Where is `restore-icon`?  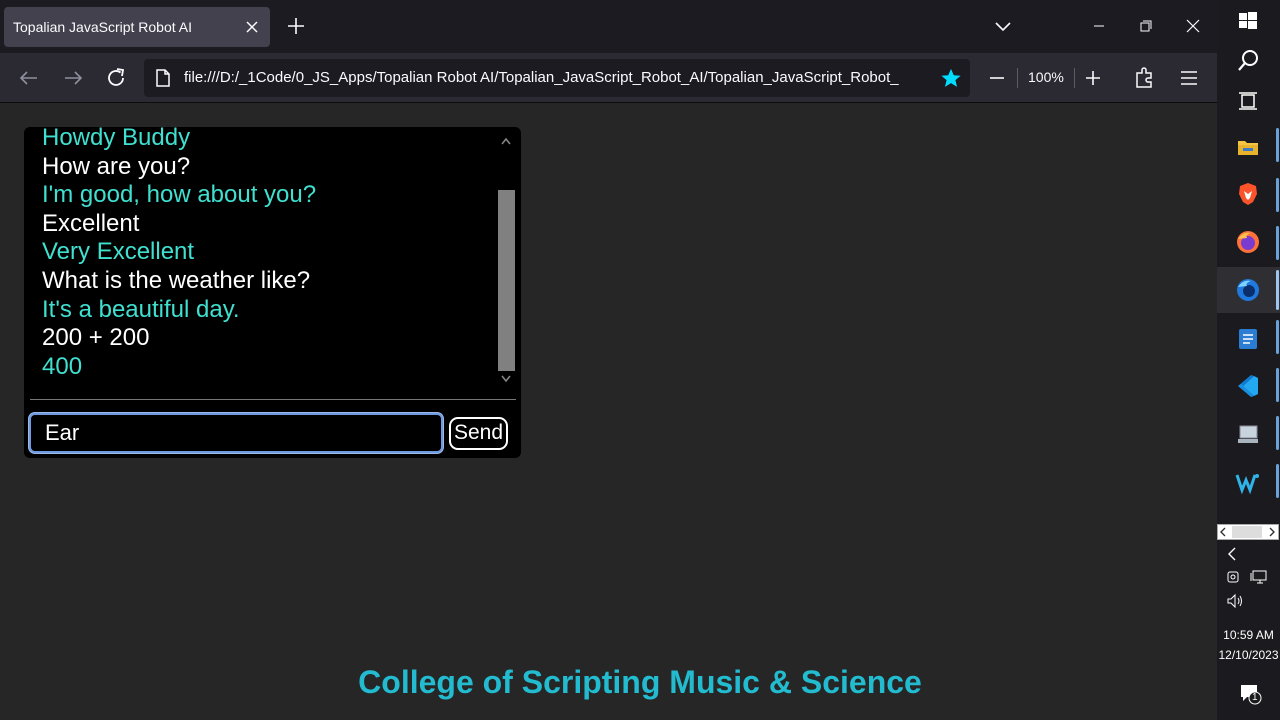
restore-icon is located at coordinates (1146, 26).